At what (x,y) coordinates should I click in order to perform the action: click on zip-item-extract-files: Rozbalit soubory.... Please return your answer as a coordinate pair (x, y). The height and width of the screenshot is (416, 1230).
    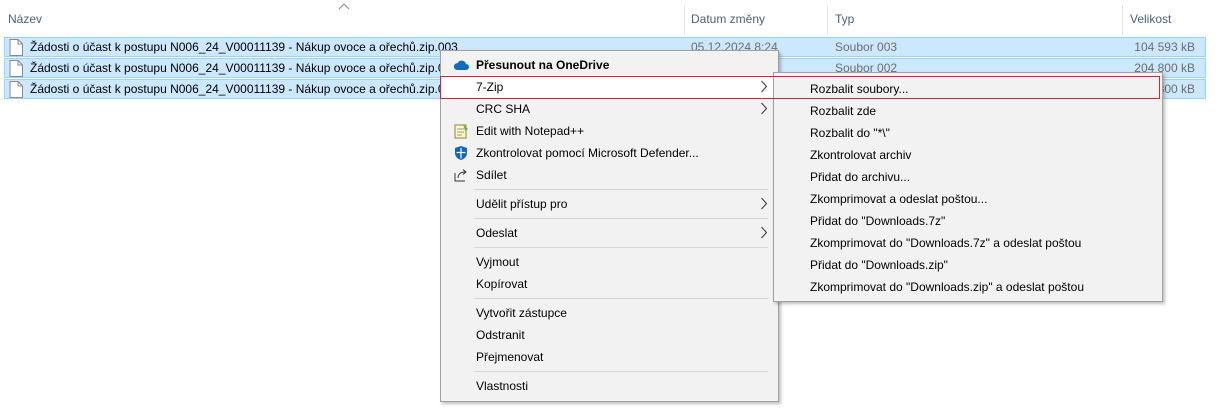
    Looking at the image, I should click on (968, 89).